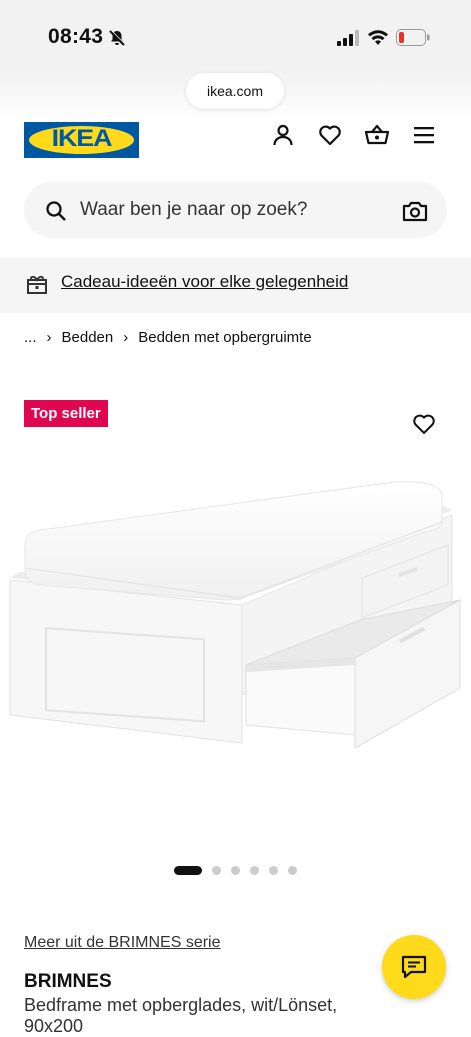  What do you see at coordinates (181, 1005) in the screenshot?
I see `product-description-line: Bedframe met opberglades, wit/Lönset,` at bounding box center [181, 1005].